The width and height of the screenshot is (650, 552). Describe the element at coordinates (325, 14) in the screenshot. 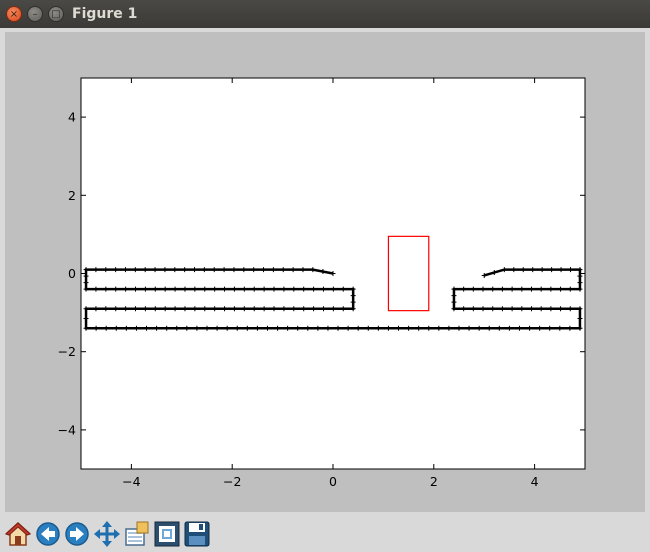

I see `window-titlebar: × – □ Figure 1` at that location.